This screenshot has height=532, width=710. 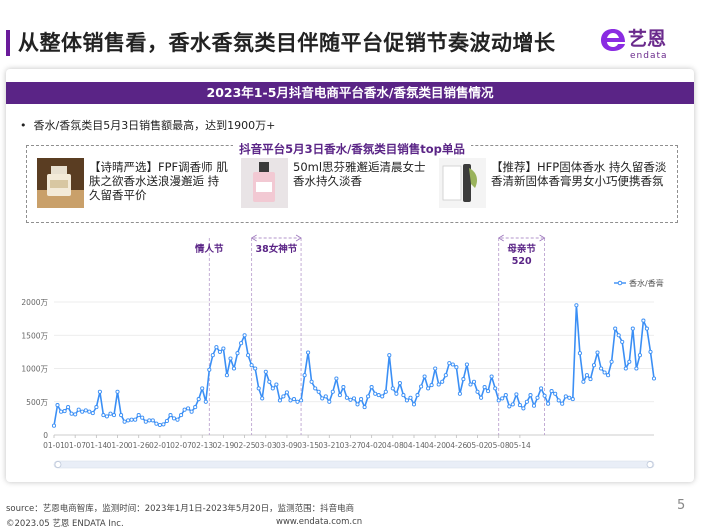 I want to click on product-card-1: 【诗晴严选】FPF调香师 肌肤之欲香水送浪漫邂逅 持久留香平价, so click(x=137, y=186).